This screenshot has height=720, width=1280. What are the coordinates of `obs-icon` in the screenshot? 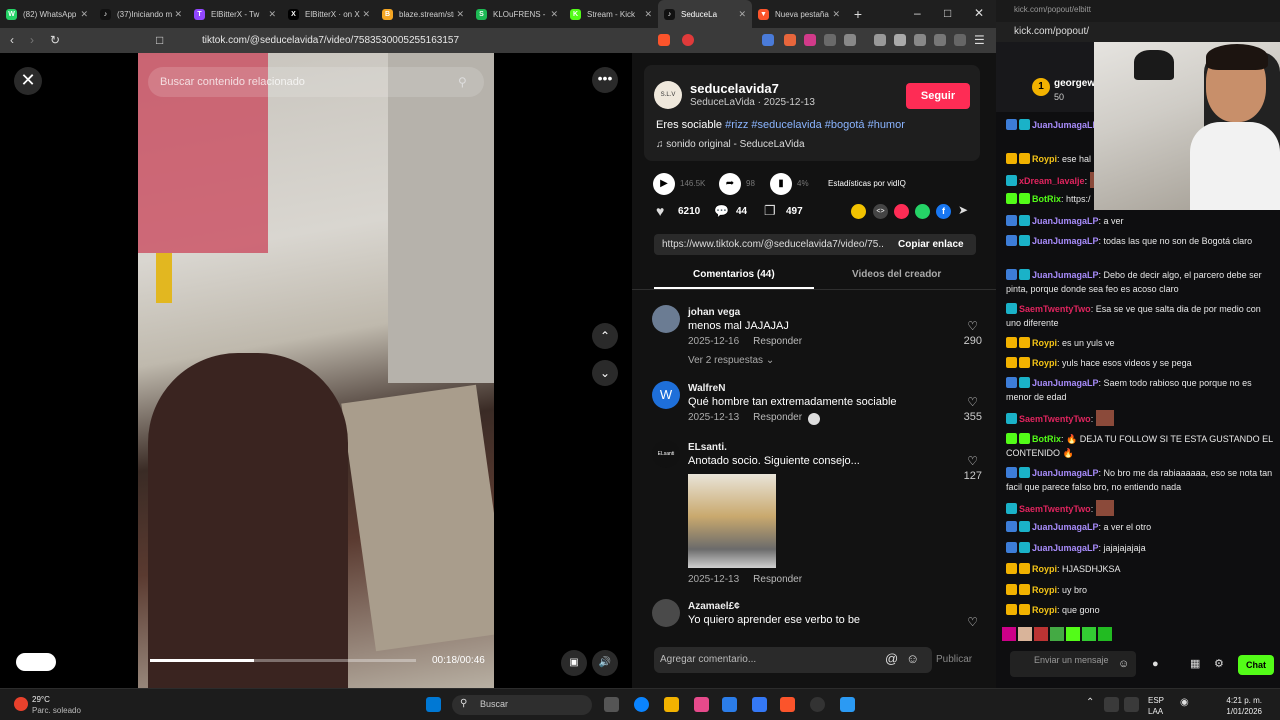 It's located at (817, 704).